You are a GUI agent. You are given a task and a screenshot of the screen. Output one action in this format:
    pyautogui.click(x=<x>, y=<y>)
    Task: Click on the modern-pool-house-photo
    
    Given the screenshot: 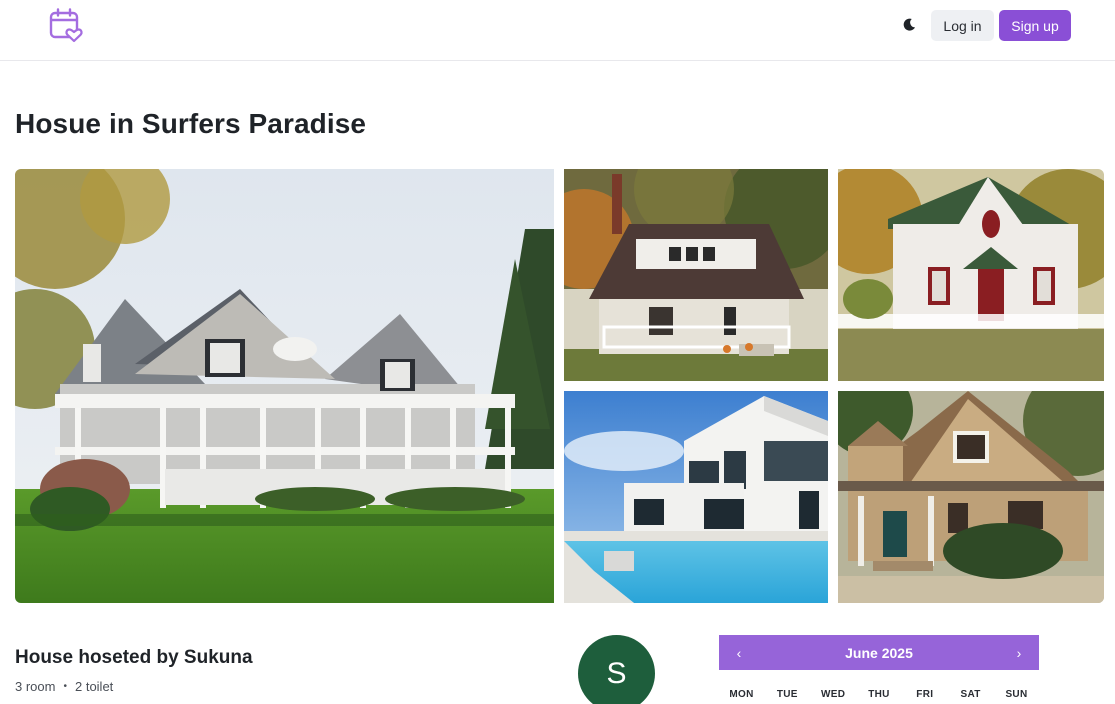 What is the action you would take?
    pyautogui.click(x=696, y=497)
    